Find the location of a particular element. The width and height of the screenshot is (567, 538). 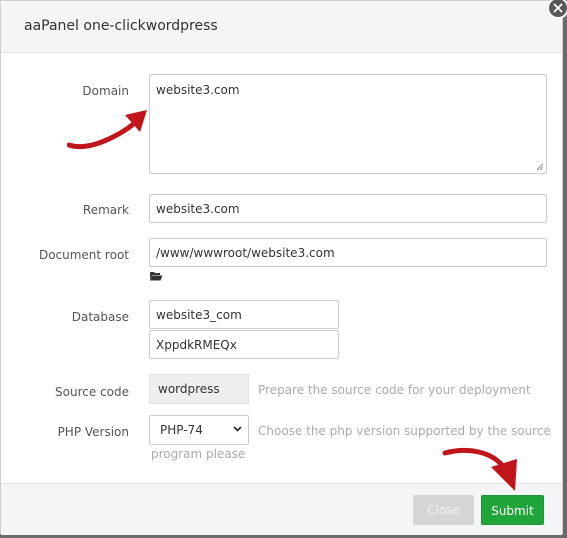

source-code-field: wordpress is located at coordinates (199, 389).